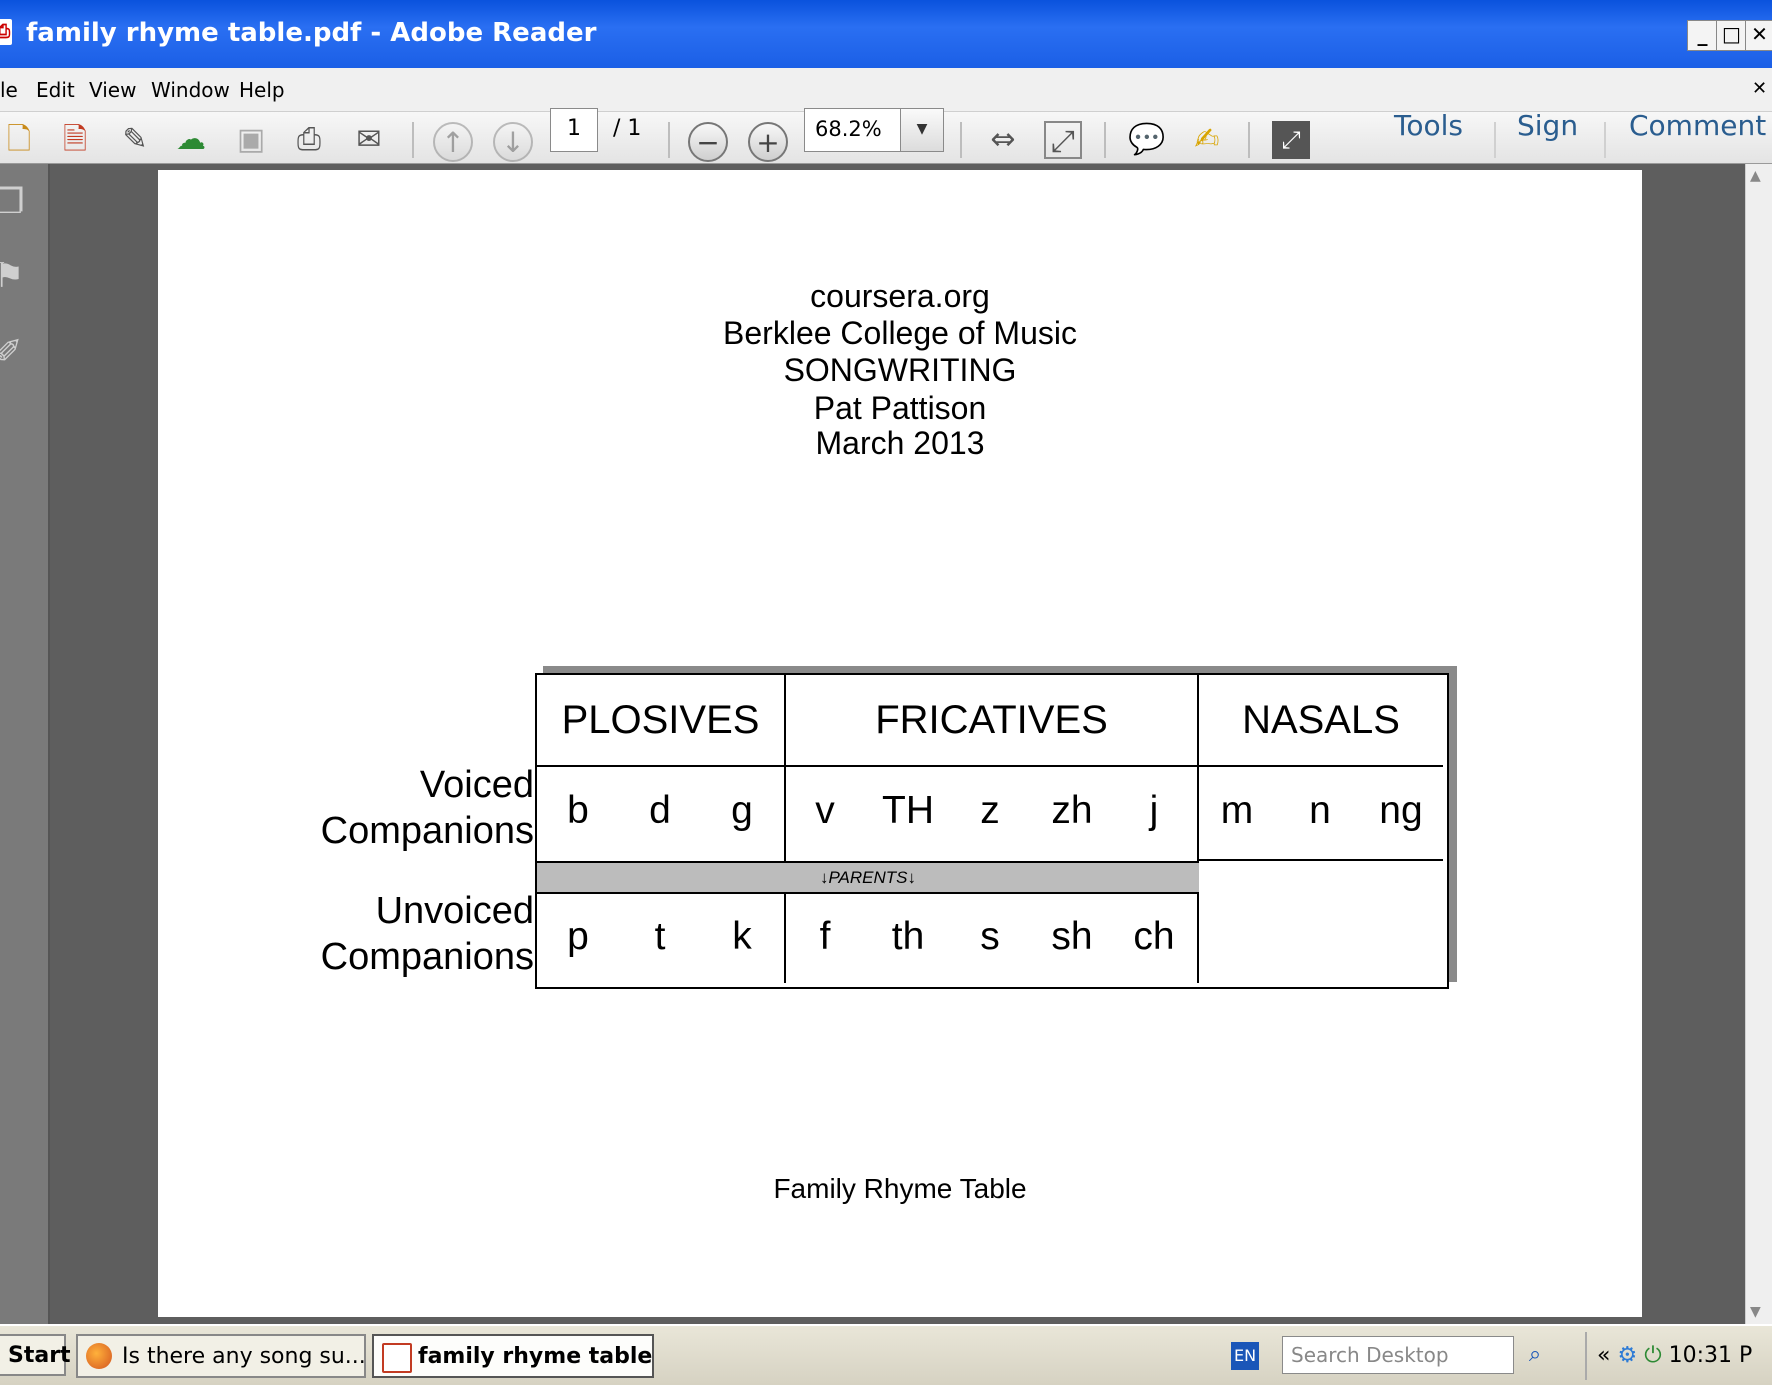  I want to click on header-line-4: Pat Pattison, so click(900, 408).